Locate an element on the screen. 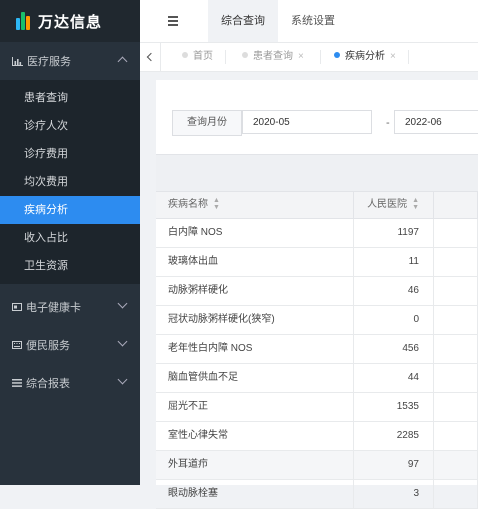 The image size is (478, 509). table-row: 动脉粥样硬化 46 is located at coordinates (317, 291).